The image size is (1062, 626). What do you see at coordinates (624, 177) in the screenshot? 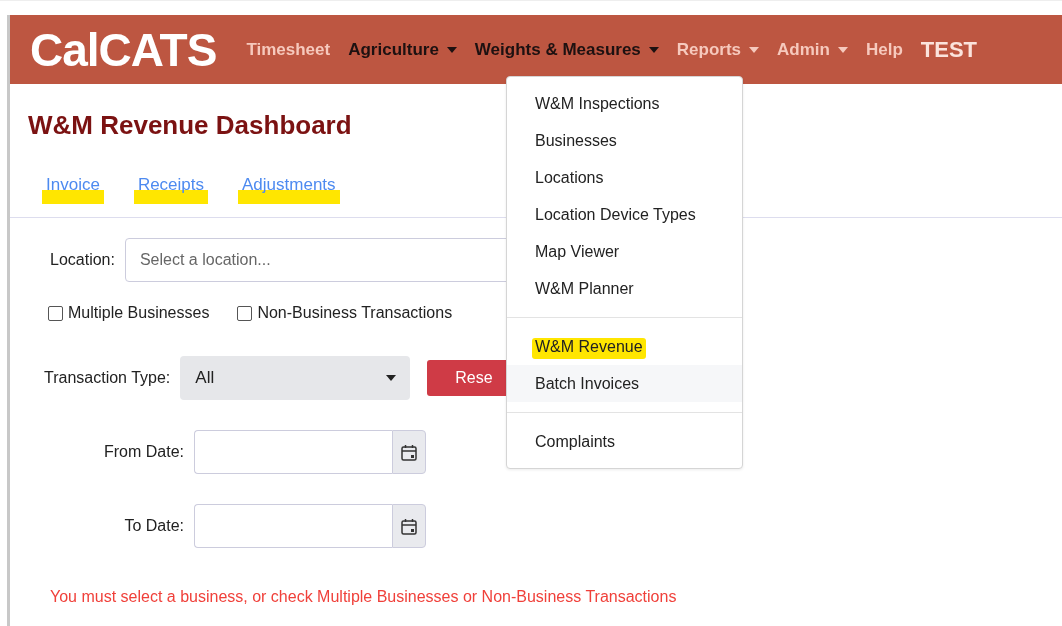
I see `menu-item: Locations` at bounding box center [624, 177].